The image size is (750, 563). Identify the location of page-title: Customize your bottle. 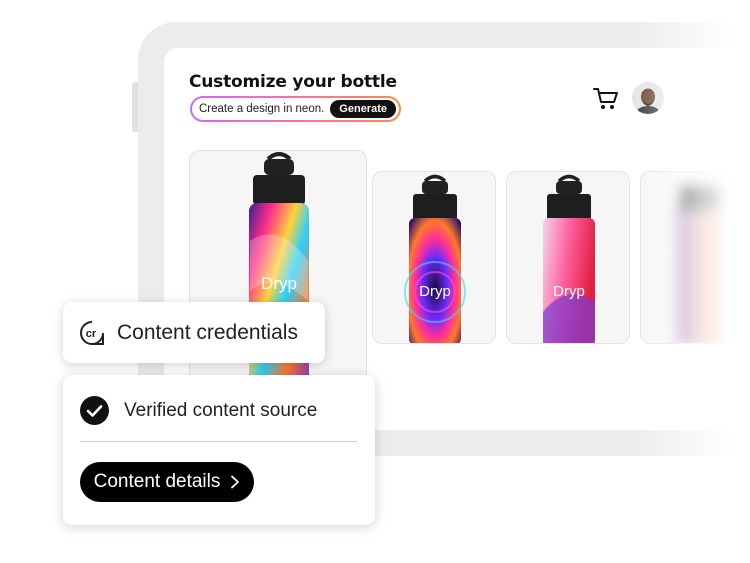
(293, 82).